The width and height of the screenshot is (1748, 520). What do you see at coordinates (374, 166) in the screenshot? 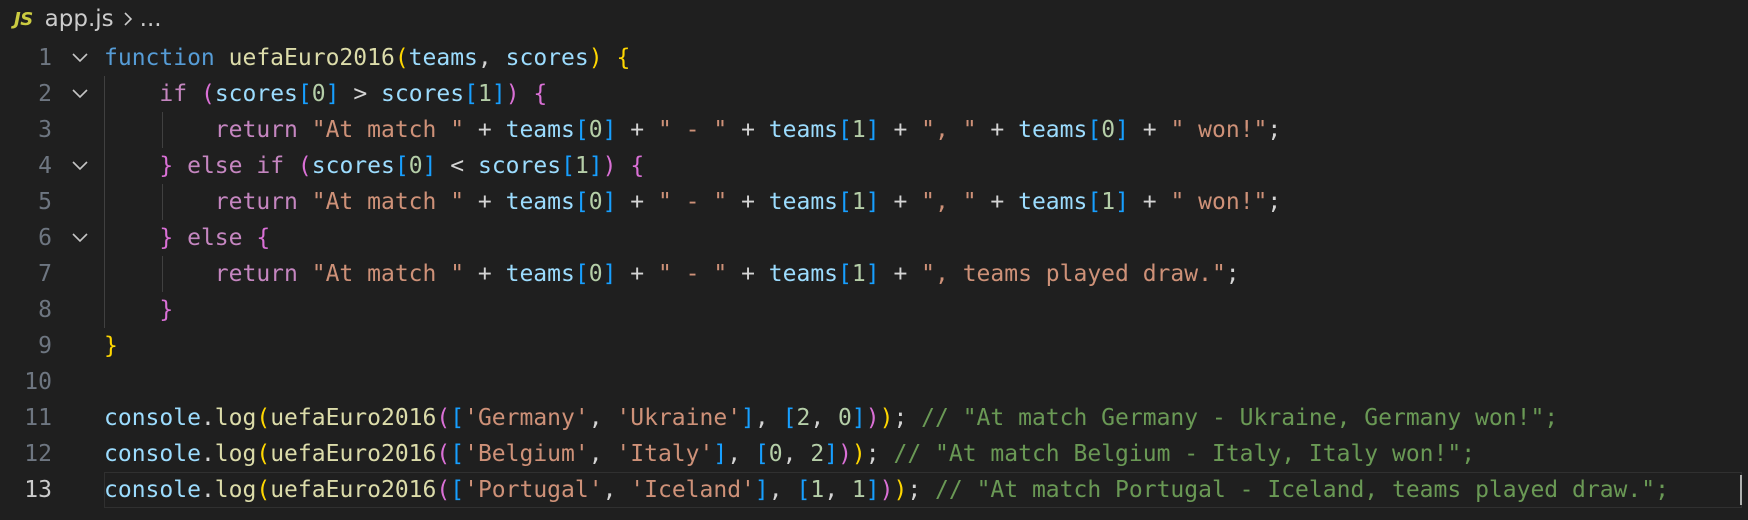
I see `code-text: } else if (scores[0] < scores[1]) {` at bounding box center [374, 166].